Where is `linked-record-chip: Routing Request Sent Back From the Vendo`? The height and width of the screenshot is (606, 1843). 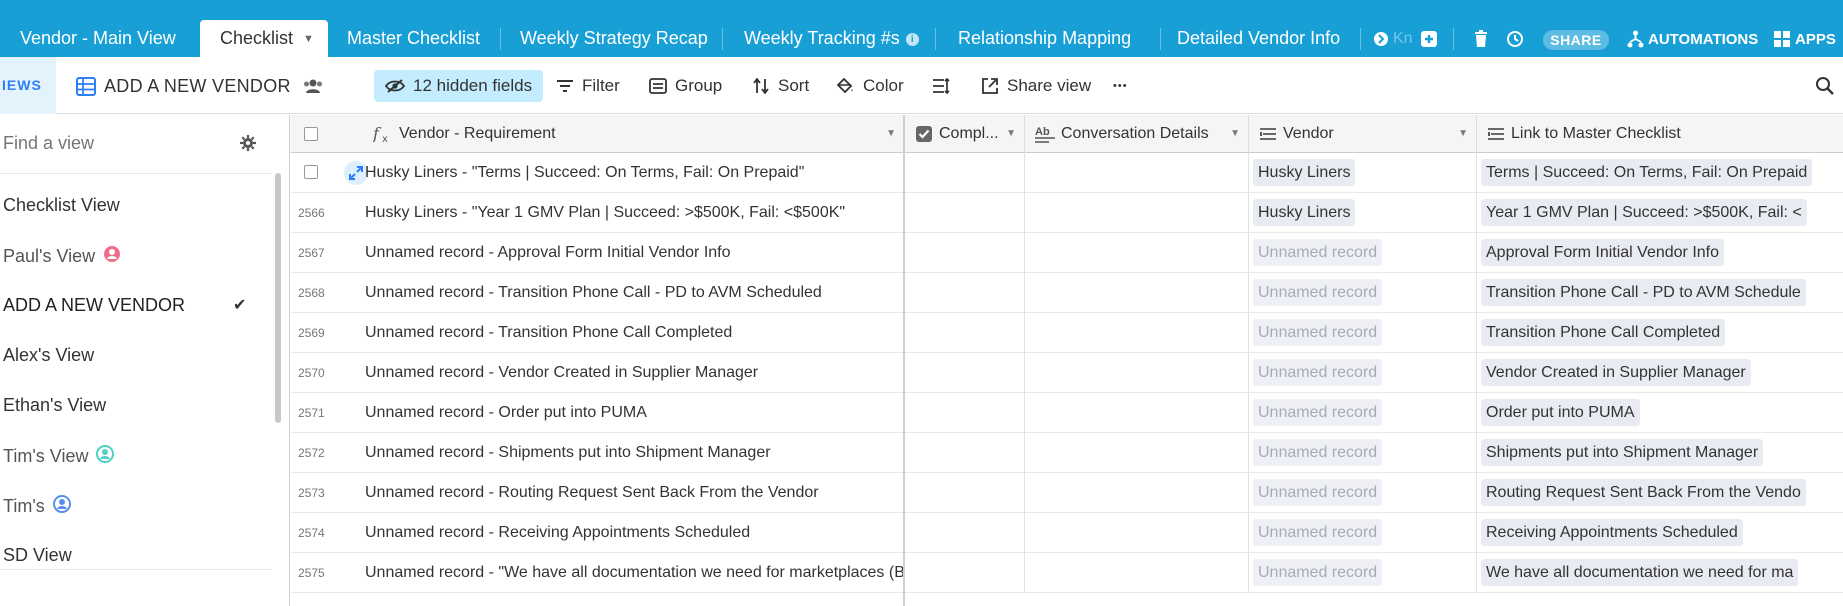
linked-record-chip: Routing Request Sent Back From the Vendo is located at coordinates (1643, 493).